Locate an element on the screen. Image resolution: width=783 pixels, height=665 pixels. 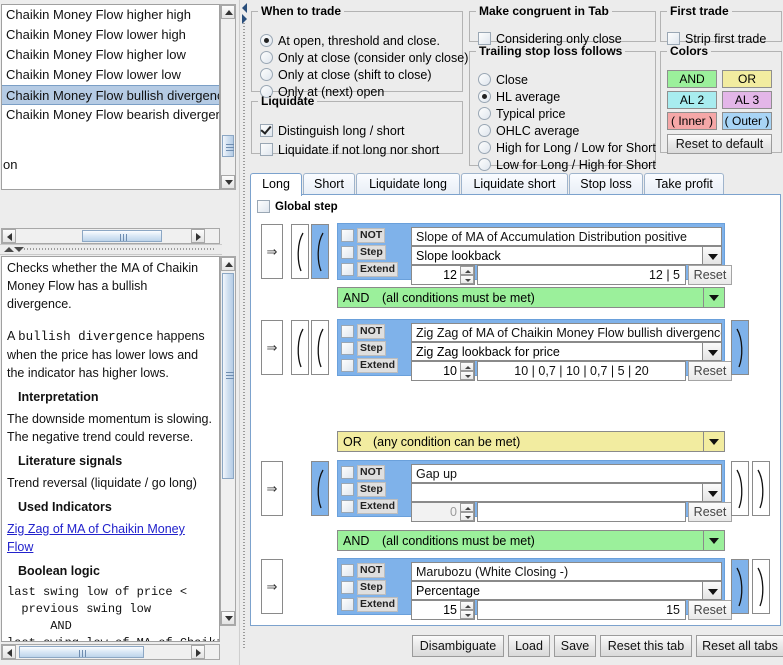
color-swatch-inner: ( Inner ) is located at coordinates (692, 121).